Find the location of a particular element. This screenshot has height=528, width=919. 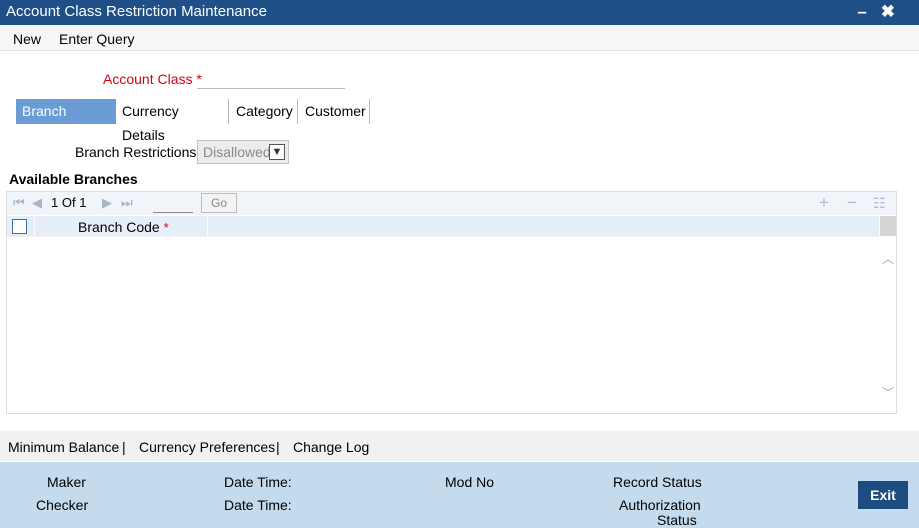

branch-restrictions-label: Branch Restrictions is located at coordinates (136, 152).